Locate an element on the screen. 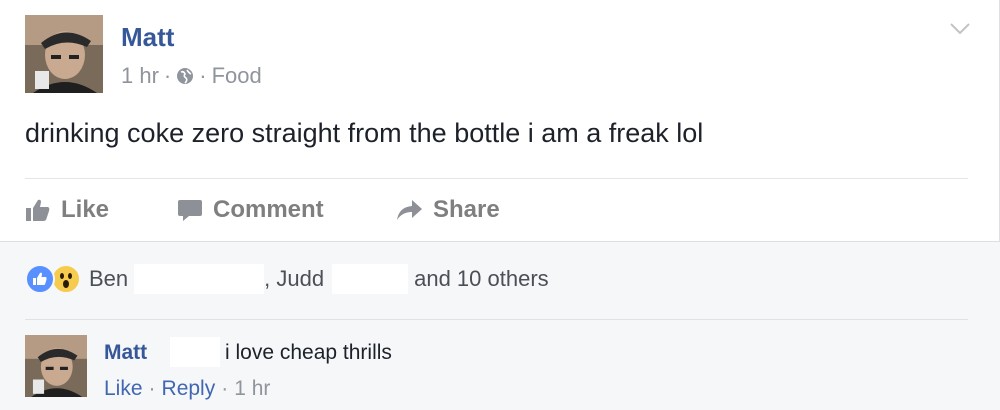 The width and height of the screenshot is (1000, 410). share-label: Share is located at coordinates (466, 209).